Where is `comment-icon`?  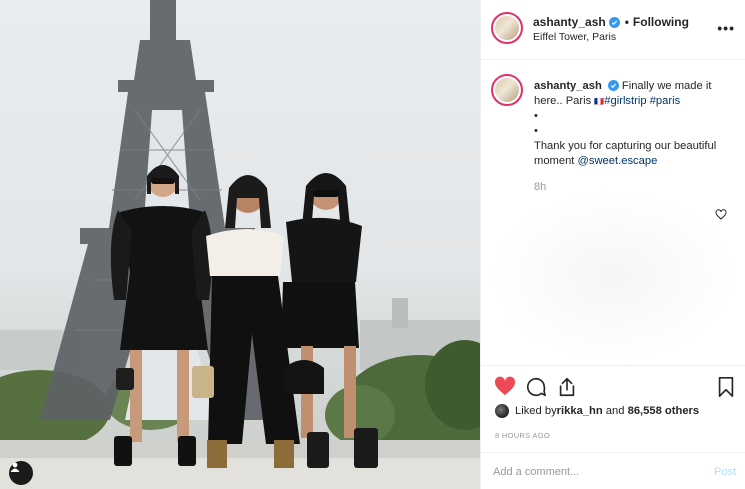 comment-icon is located at coordinates (536, 389).